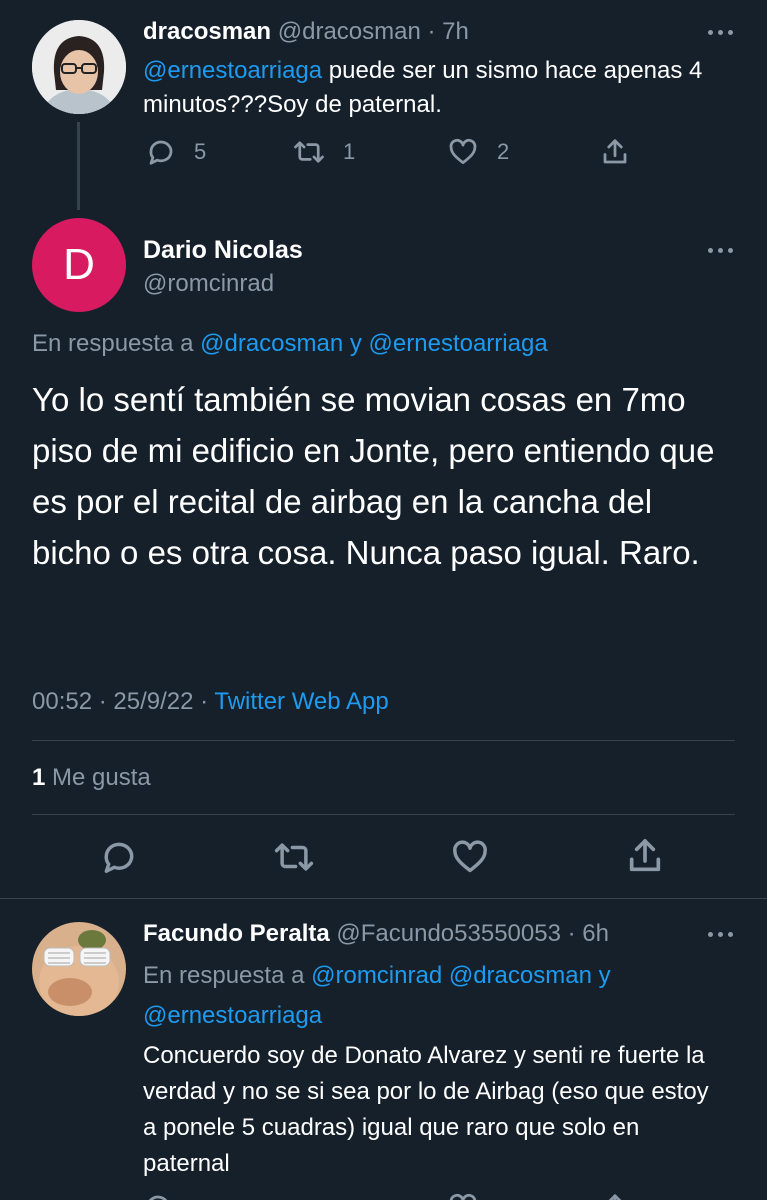 This screenshot has height=1200, width=767. I want to click on avatar-dracosman, so click(79, 67).